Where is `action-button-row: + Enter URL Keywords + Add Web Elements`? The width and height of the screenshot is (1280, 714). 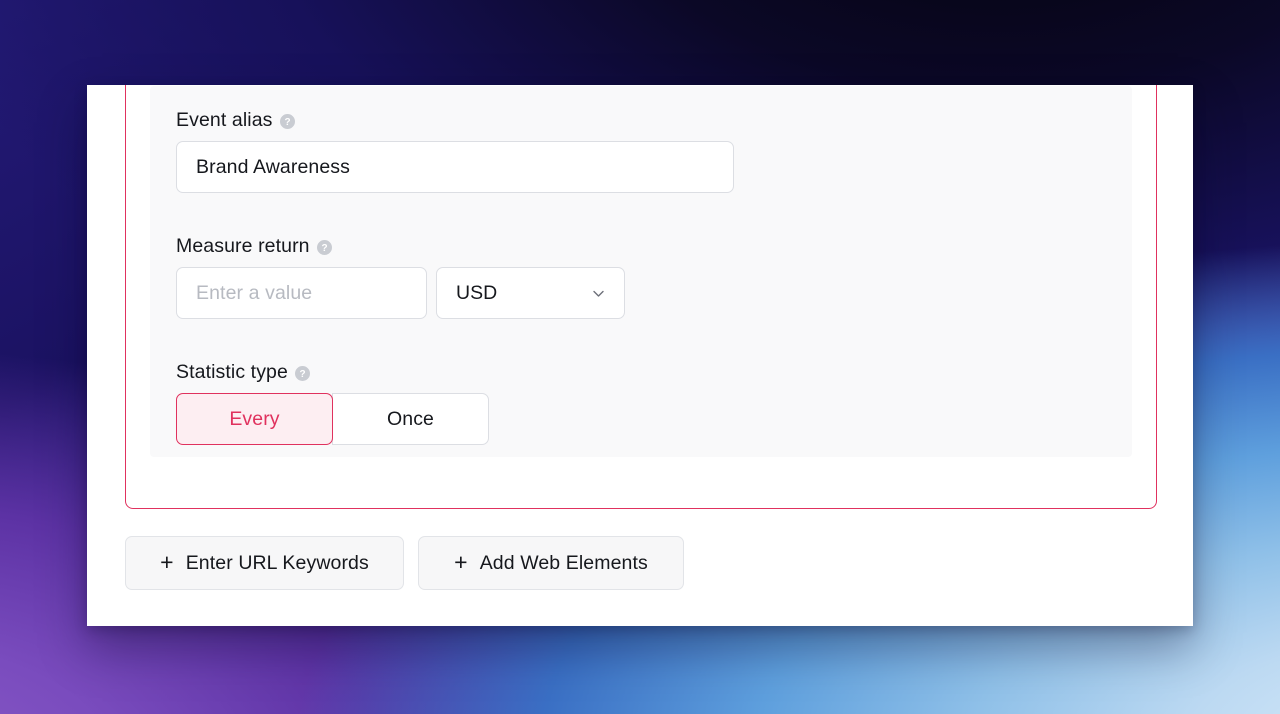
action-button-row: + Enter URL Keywords + Add Web Elements is located at coordinates (404, 563).